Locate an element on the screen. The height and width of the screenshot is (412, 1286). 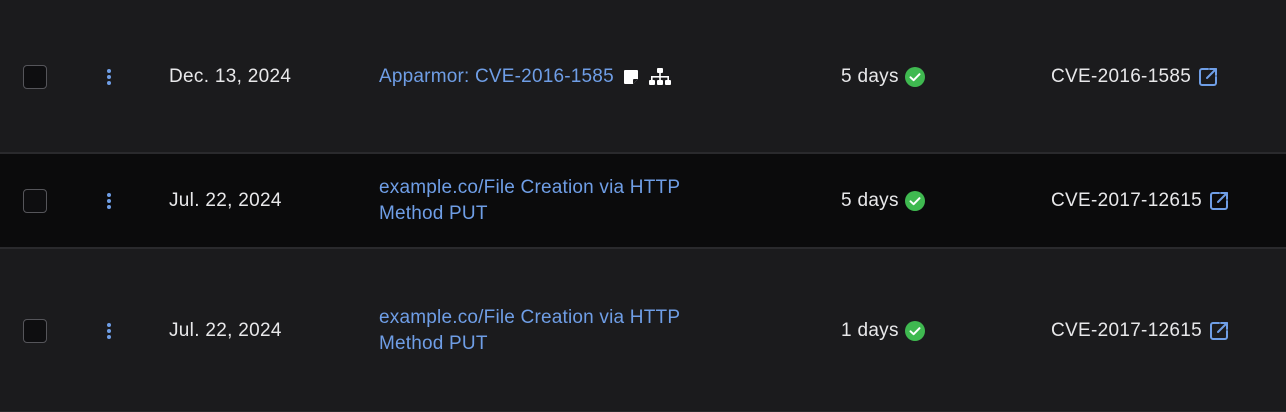
duration-cell: 1 days is located at coordinates (883, 331).